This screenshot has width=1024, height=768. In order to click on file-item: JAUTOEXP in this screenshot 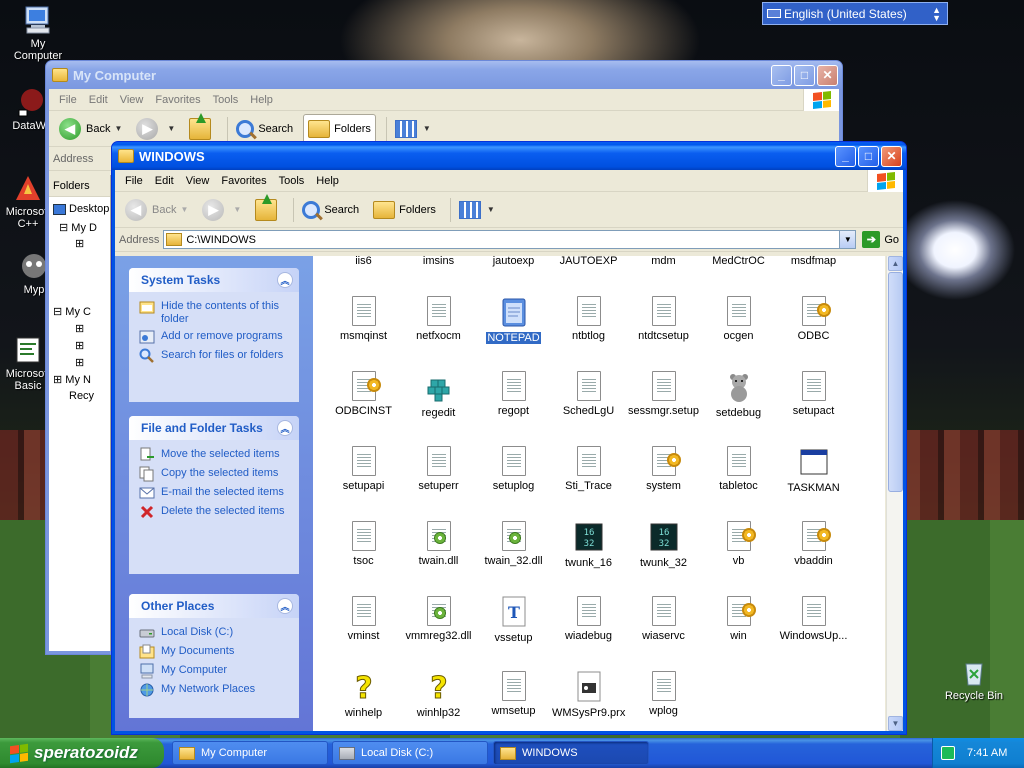, I will do `click(588, 261)`.